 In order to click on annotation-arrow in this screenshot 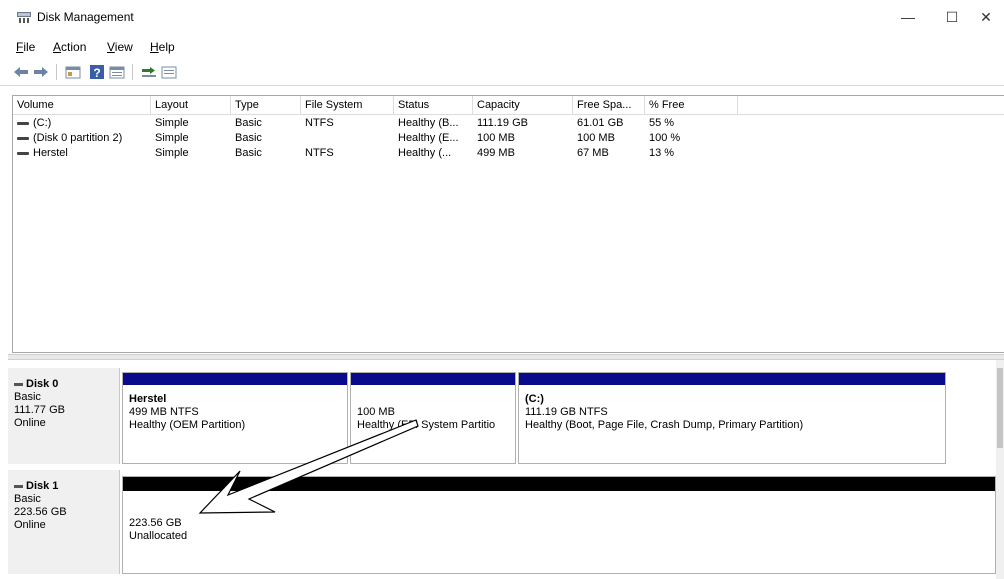, I will do `click(308, 466)`.